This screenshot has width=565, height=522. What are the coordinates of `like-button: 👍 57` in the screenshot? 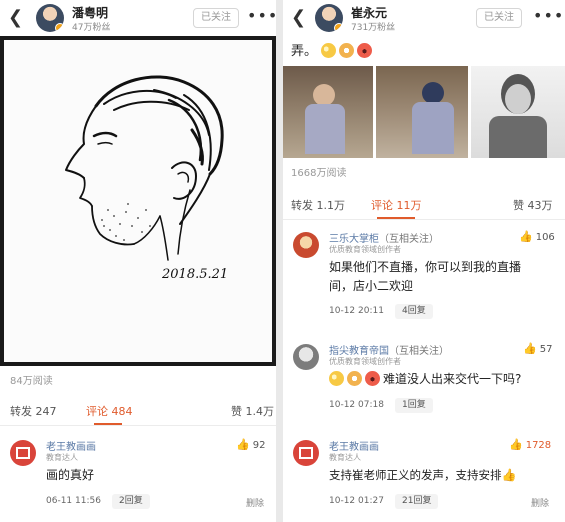 It's located at (537, 348).